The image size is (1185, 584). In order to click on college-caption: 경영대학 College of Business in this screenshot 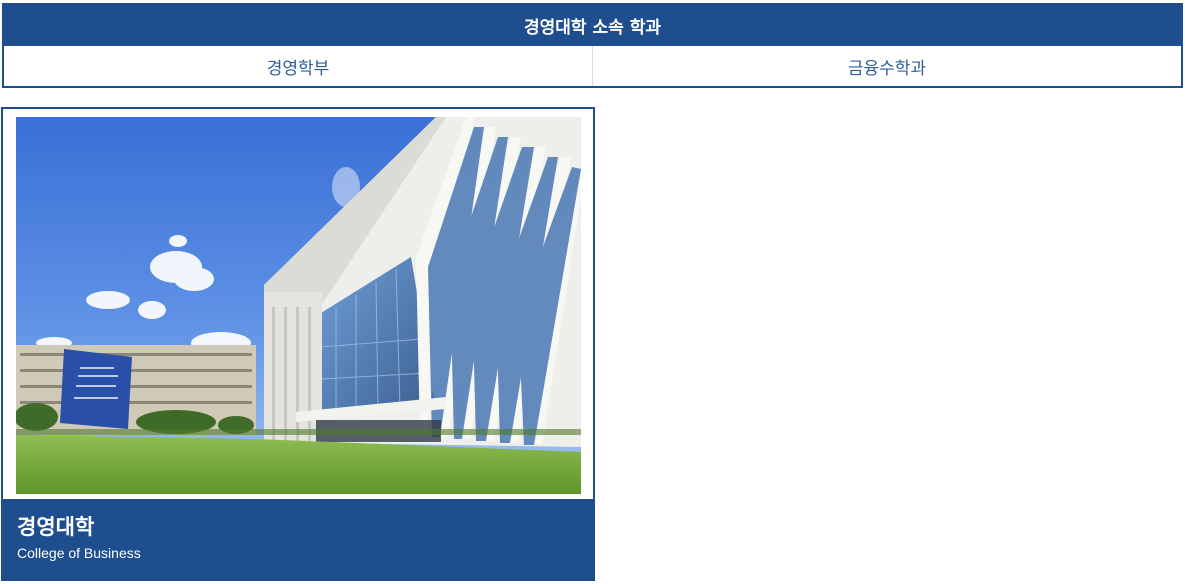, I will do `click(298, 539)`.